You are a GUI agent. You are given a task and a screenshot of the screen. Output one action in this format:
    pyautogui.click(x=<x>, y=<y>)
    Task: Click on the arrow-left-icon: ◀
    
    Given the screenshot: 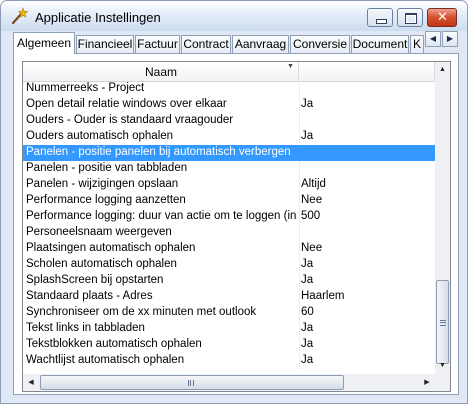 What is the action you would take?
    pyautogui.click(x=31, y=382)
    